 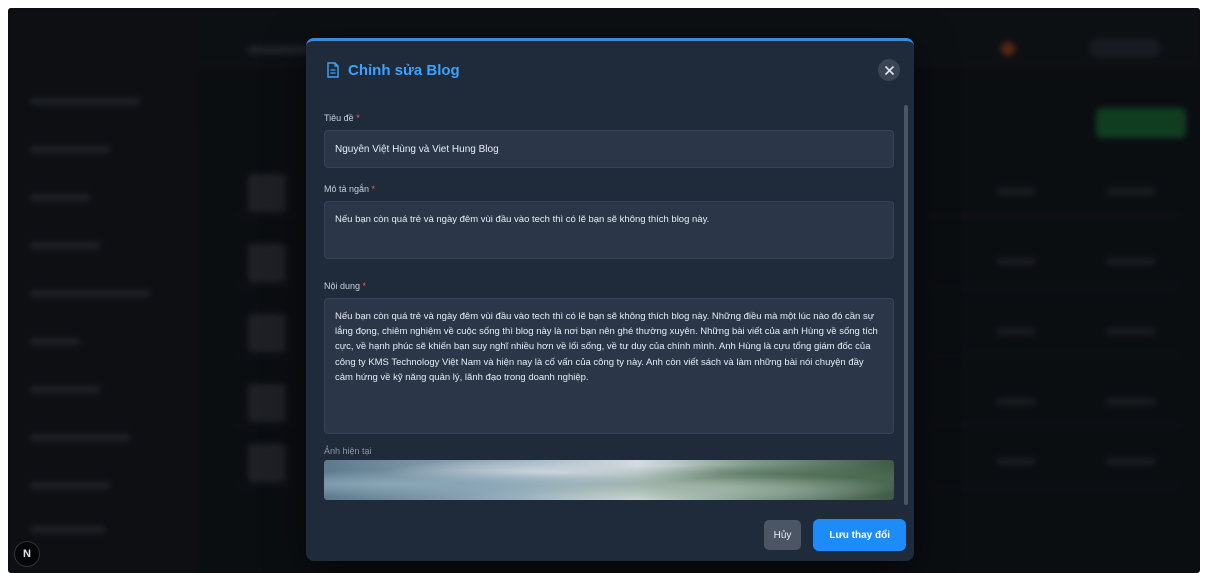 What do you see at coordinates (906, 305) in the screenshot?
I see `modal-scrollbar` at bounding box center [906, 305].